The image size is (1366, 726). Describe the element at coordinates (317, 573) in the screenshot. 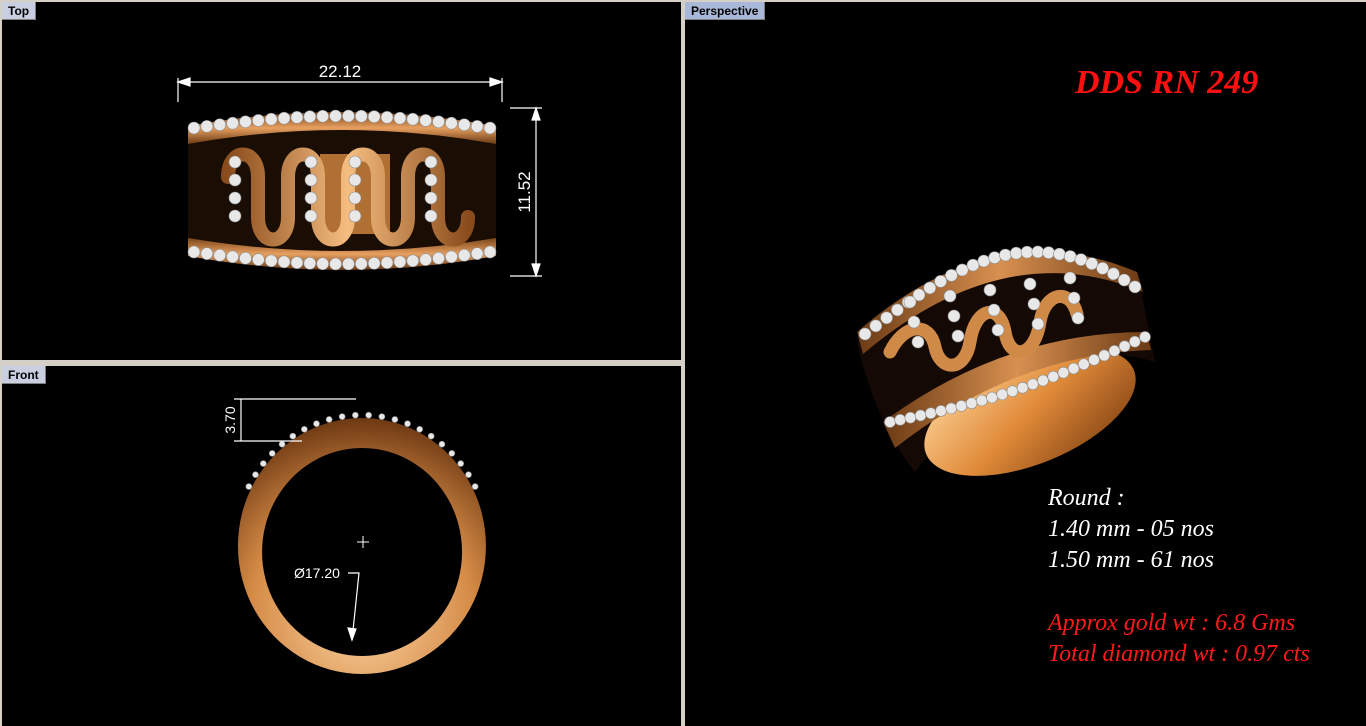

I see `diameter-label: Ø17.20` at that location.